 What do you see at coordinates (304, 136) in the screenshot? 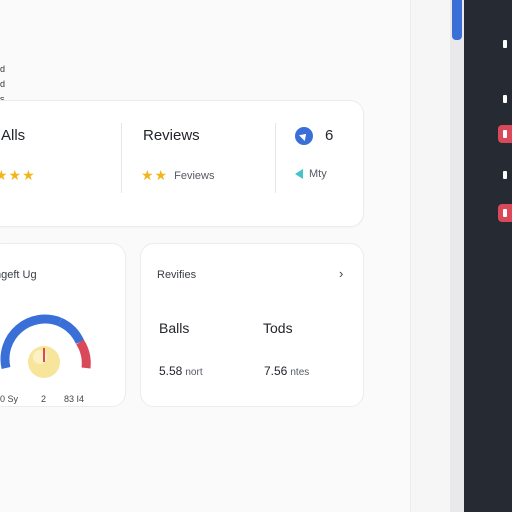
I see `location-pin-icon` at bounding box center [304, 136].